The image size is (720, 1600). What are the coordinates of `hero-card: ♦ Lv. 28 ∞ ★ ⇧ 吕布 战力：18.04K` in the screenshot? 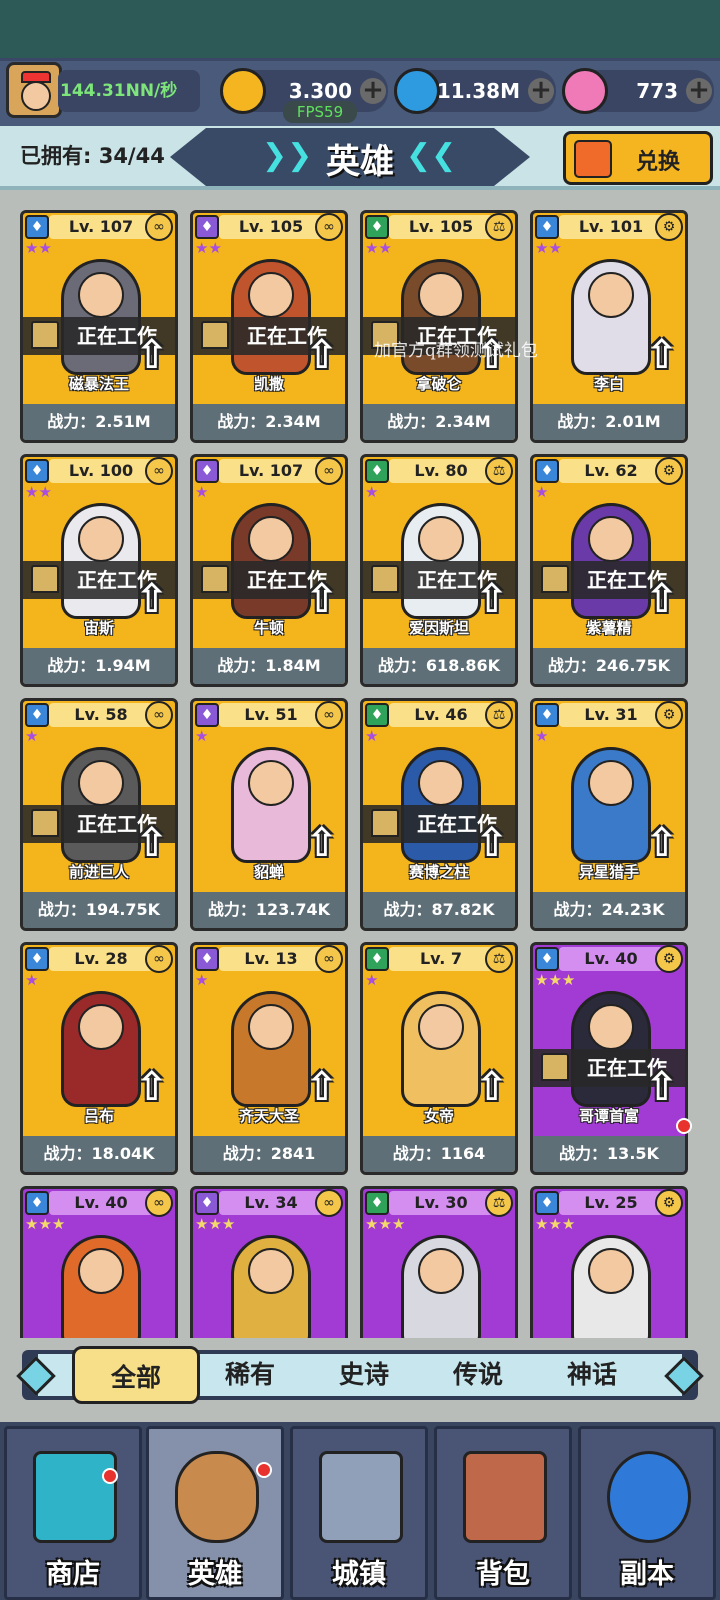 It's located at (99, 1058).